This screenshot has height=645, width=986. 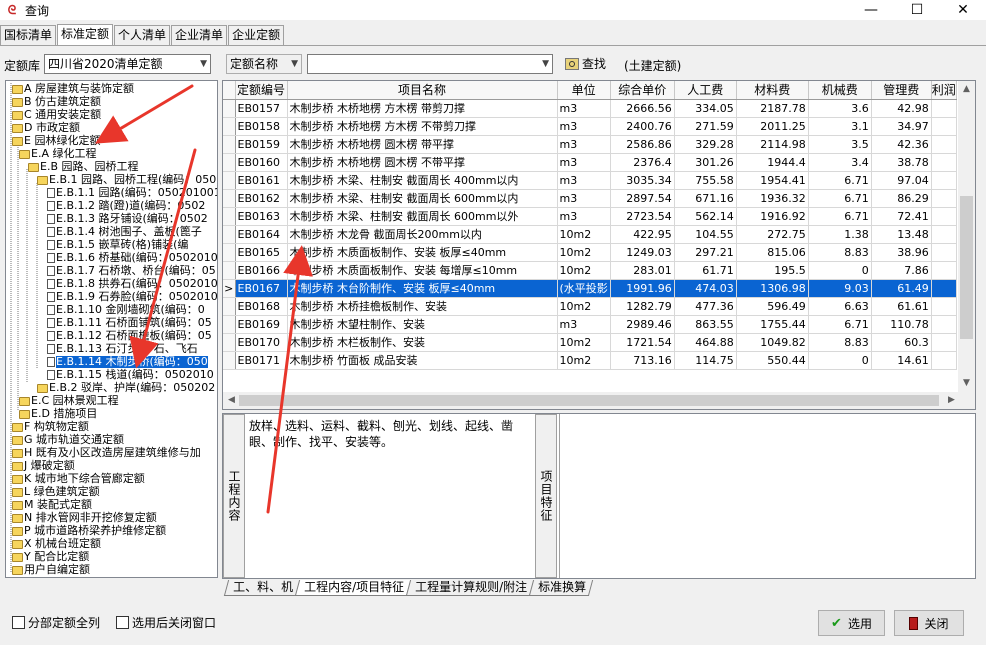 I want to click on tree-node: E.B.1.10 金刚墙砌筑(编码：0, so click(x=126, y=310).